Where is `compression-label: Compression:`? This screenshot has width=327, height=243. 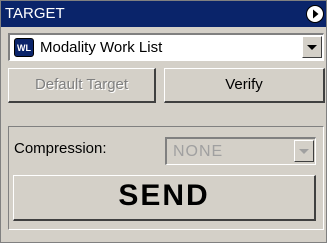
compression-label: Compression: is located at coordinates (60, 148).